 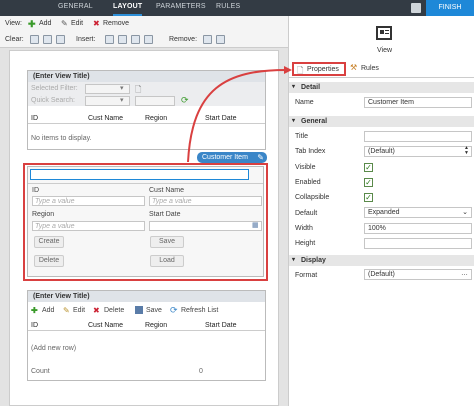 What do you see at coordinates (239, 114) in the screenshot?
I see `callout-arrow` at bounding box center [239, 114].